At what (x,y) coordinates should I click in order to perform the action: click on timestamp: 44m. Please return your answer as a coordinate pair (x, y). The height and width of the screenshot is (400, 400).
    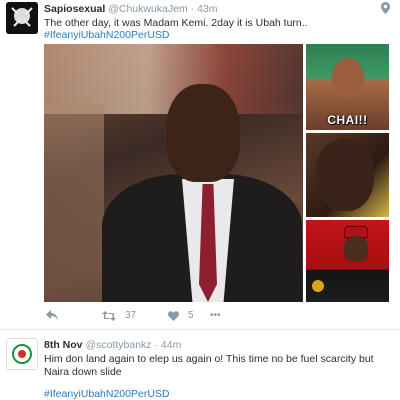
    Looking at the image, I should click on (171, 345).